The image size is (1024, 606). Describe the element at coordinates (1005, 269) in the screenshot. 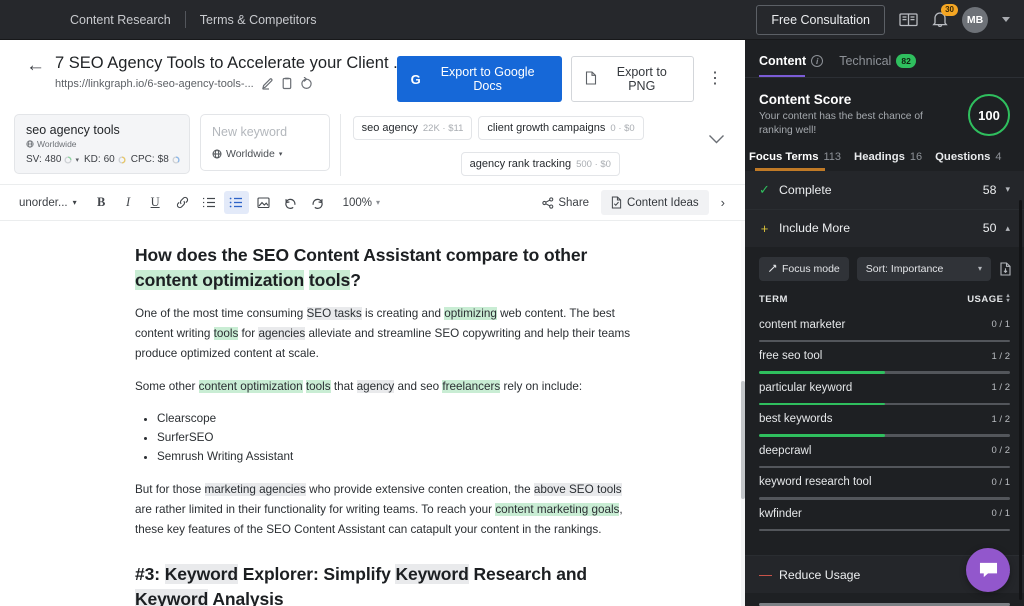

I see `export-doc-icon` at that location.